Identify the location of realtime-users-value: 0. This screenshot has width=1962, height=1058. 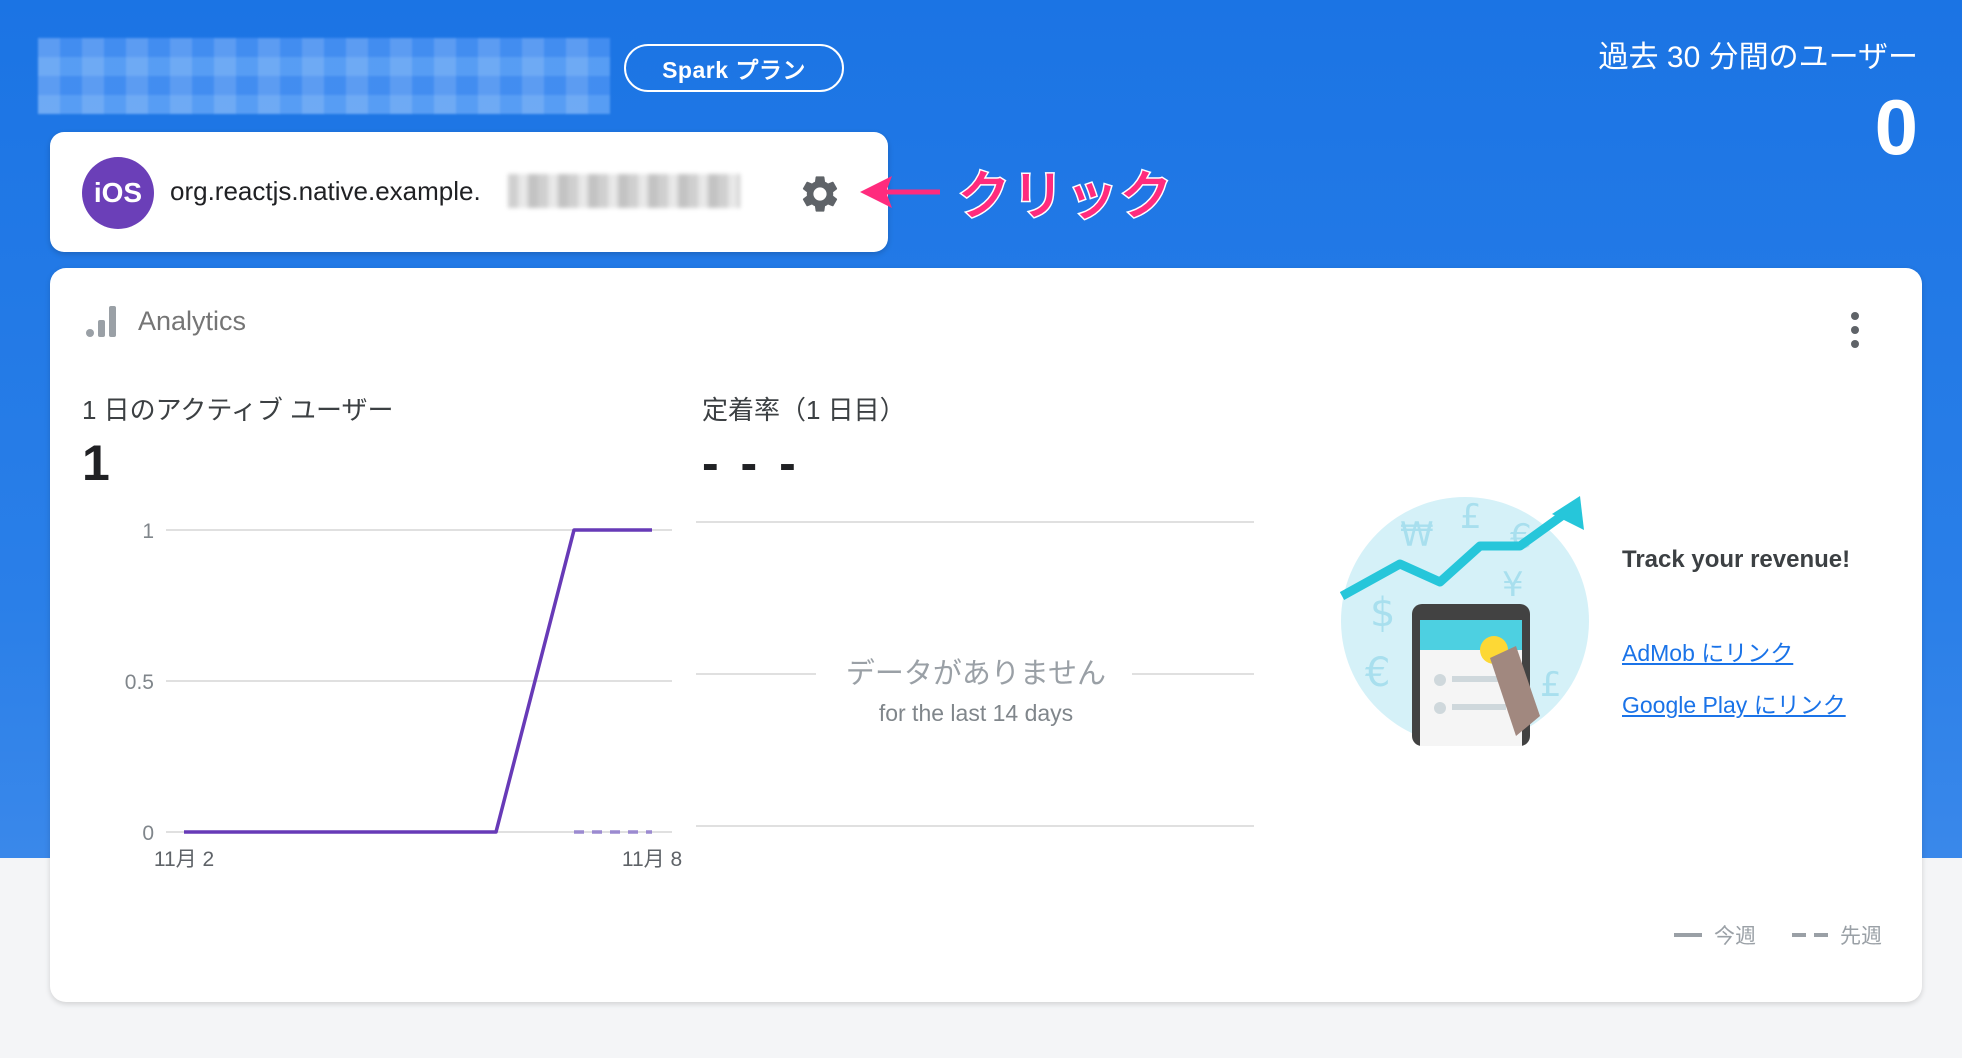
(1896, 127).